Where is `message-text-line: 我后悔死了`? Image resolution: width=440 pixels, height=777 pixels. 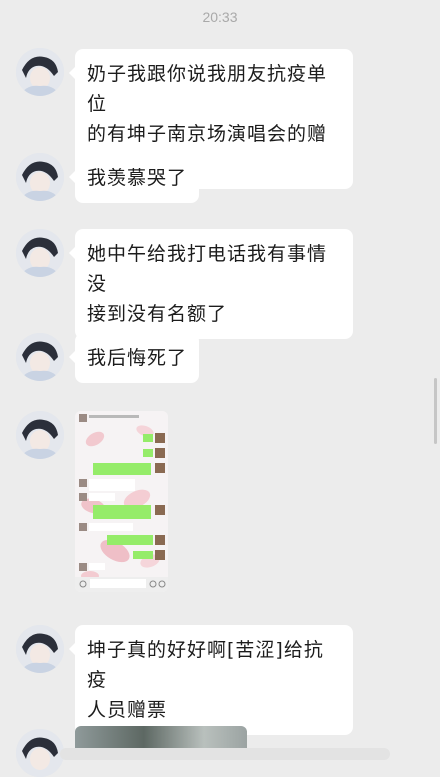
message-text-line: 我后悔死了 is located at coordinates (137, 358).